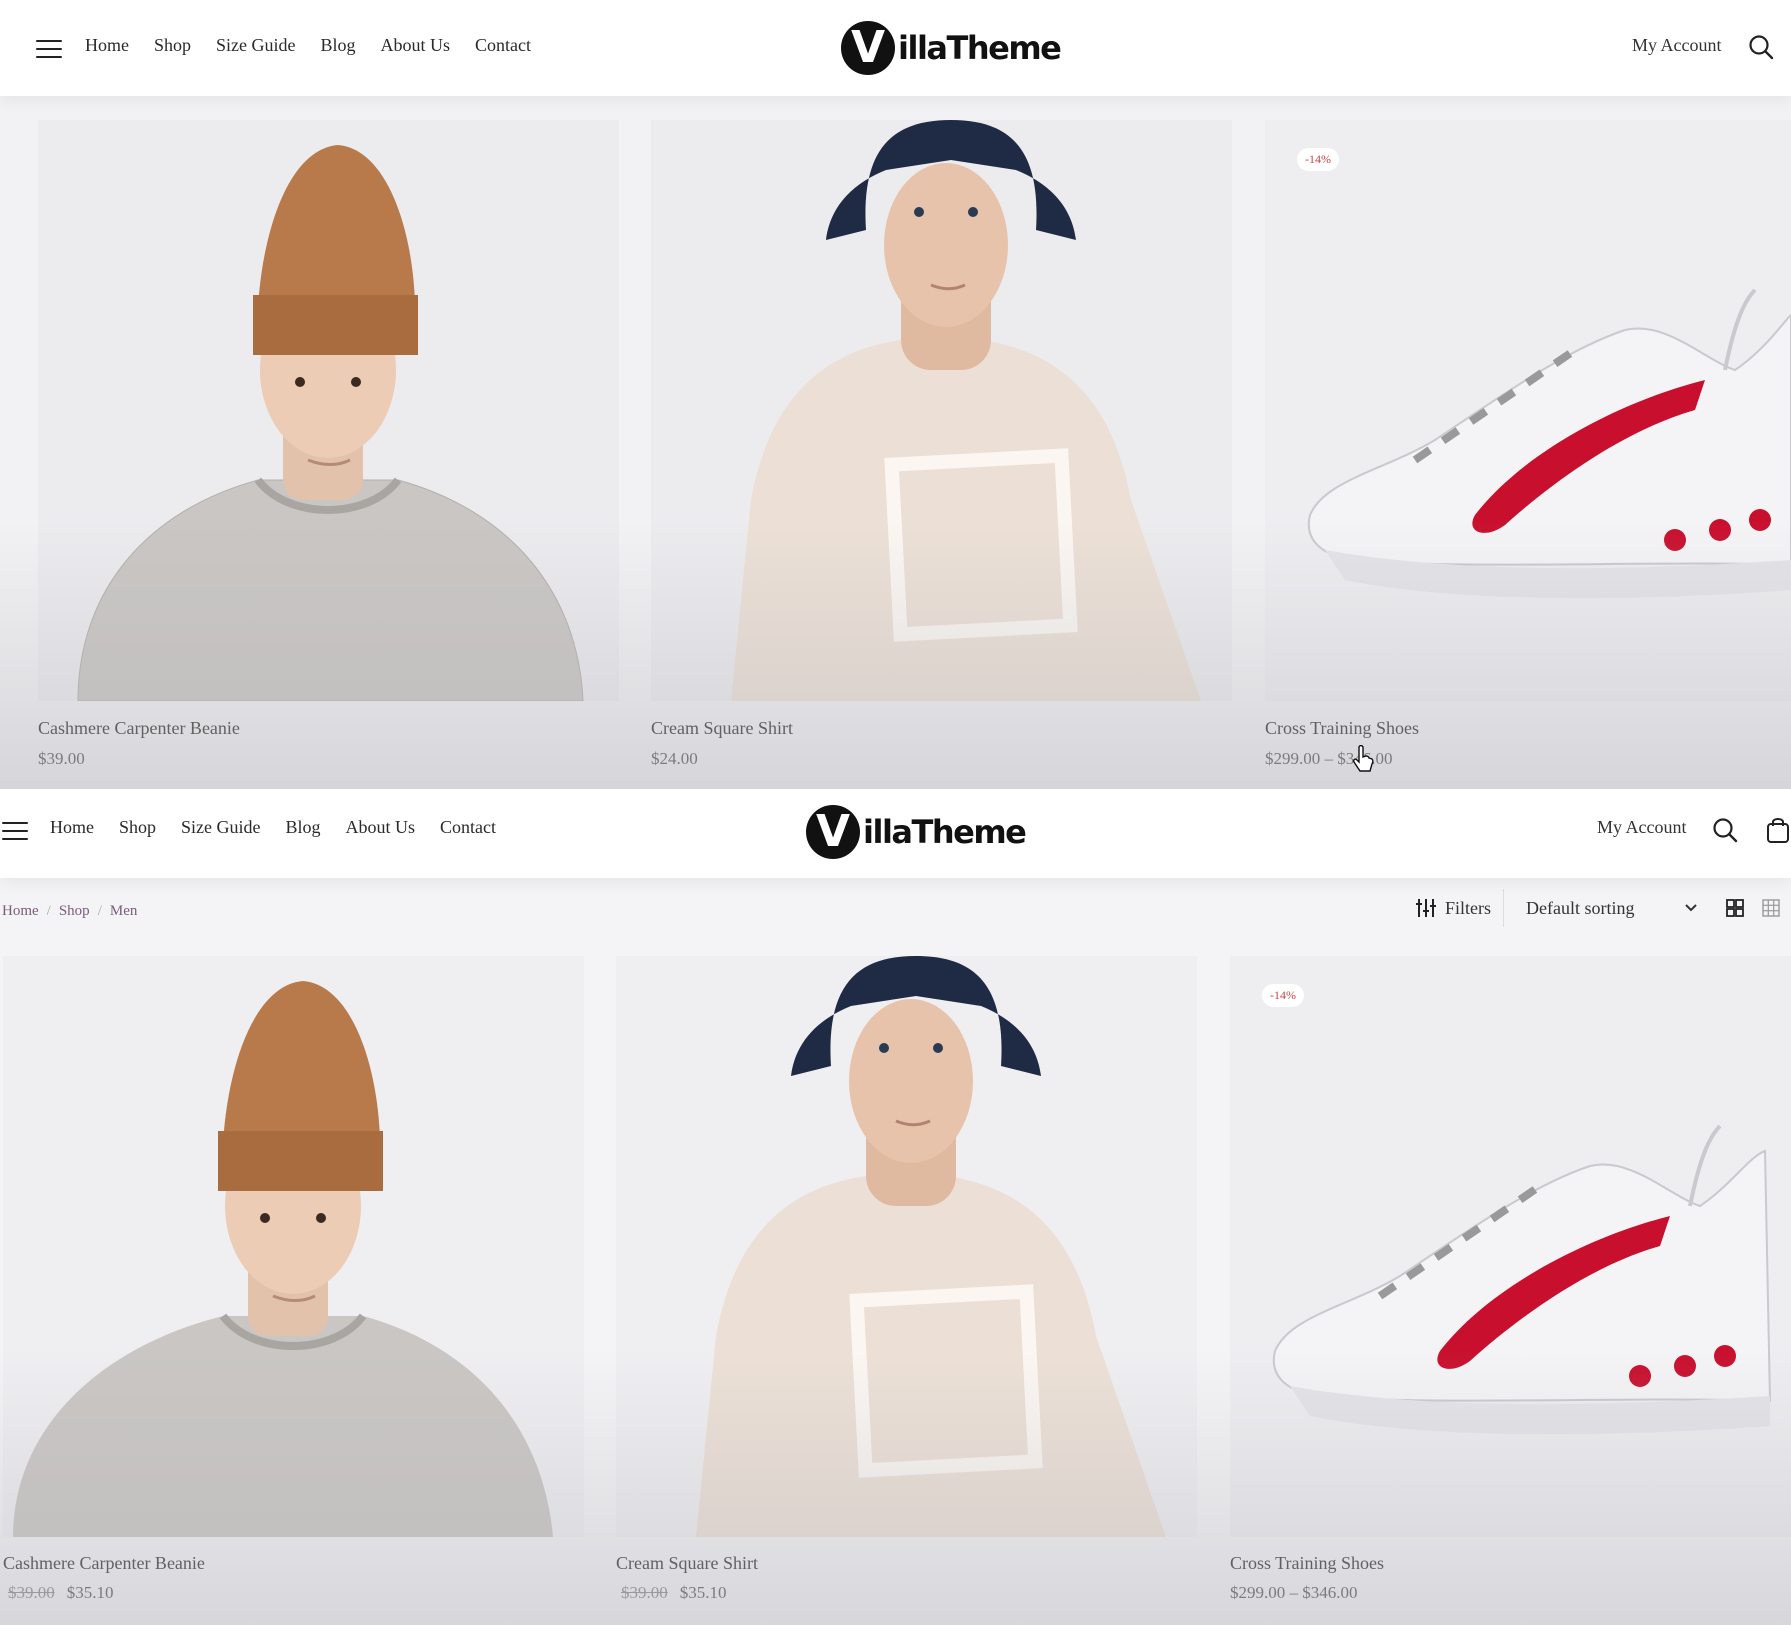 The height and width of the screenshot is (1625, 1791). What do you see at coordinates (20, 911) in the screenshot?
I see `breadcrumb-home: Home` at bounding box center [20, 911].